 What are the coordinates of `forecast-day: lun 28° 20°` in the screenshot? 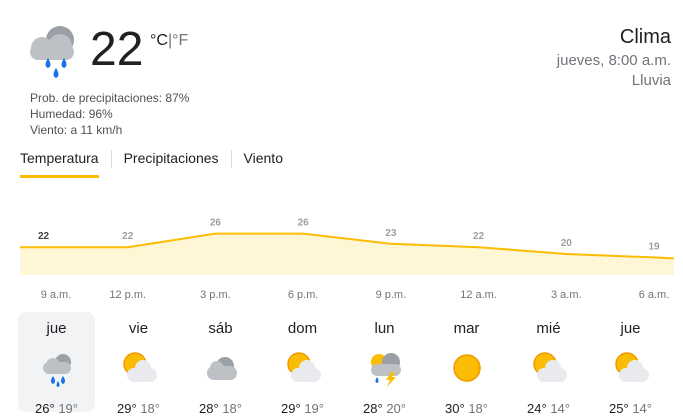 It's located at (384, 364).